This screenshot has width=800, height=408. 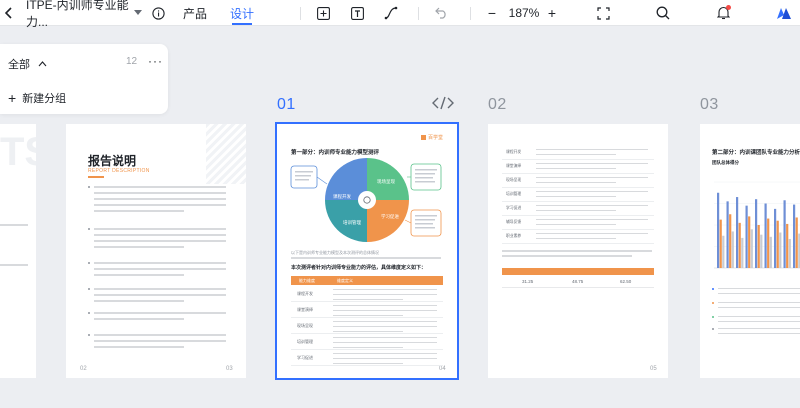 I want to click on text-tool-icon, so click(x=357, y=13).